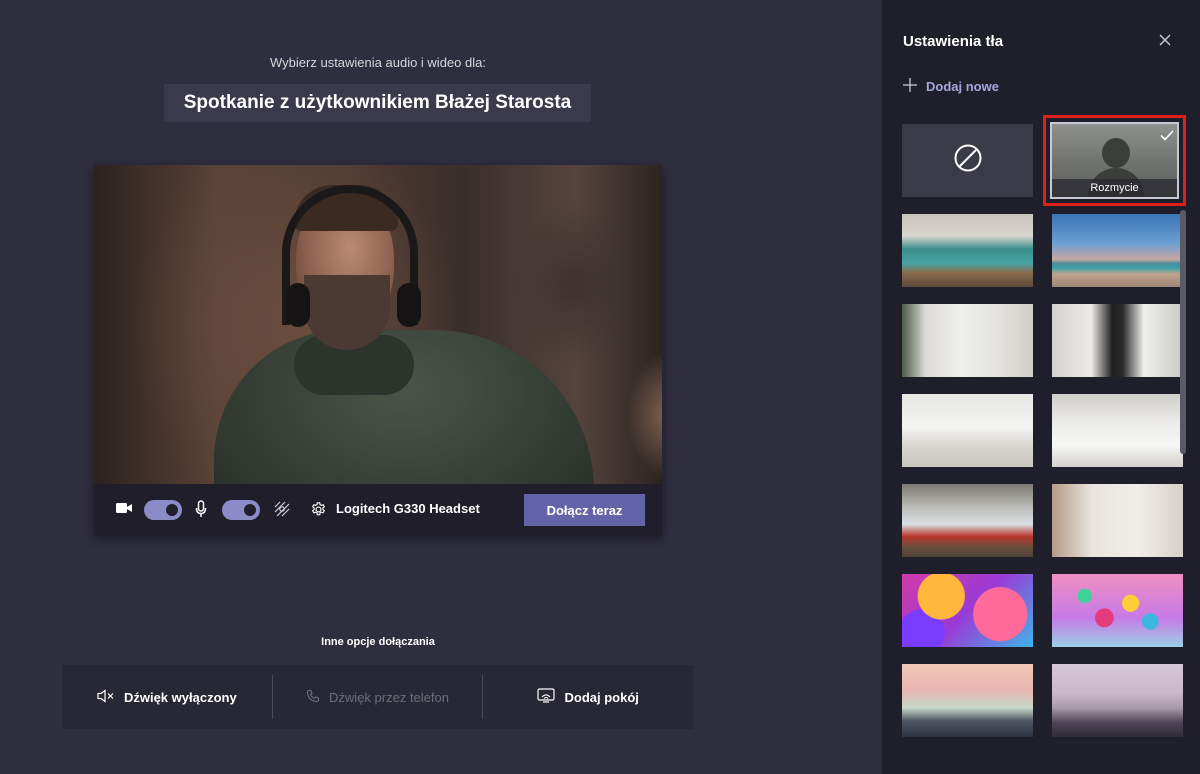  Describe the element at coordinates (1117, 610) in the screenshot. I see `background-tile-colorful-balls-small` at that location.